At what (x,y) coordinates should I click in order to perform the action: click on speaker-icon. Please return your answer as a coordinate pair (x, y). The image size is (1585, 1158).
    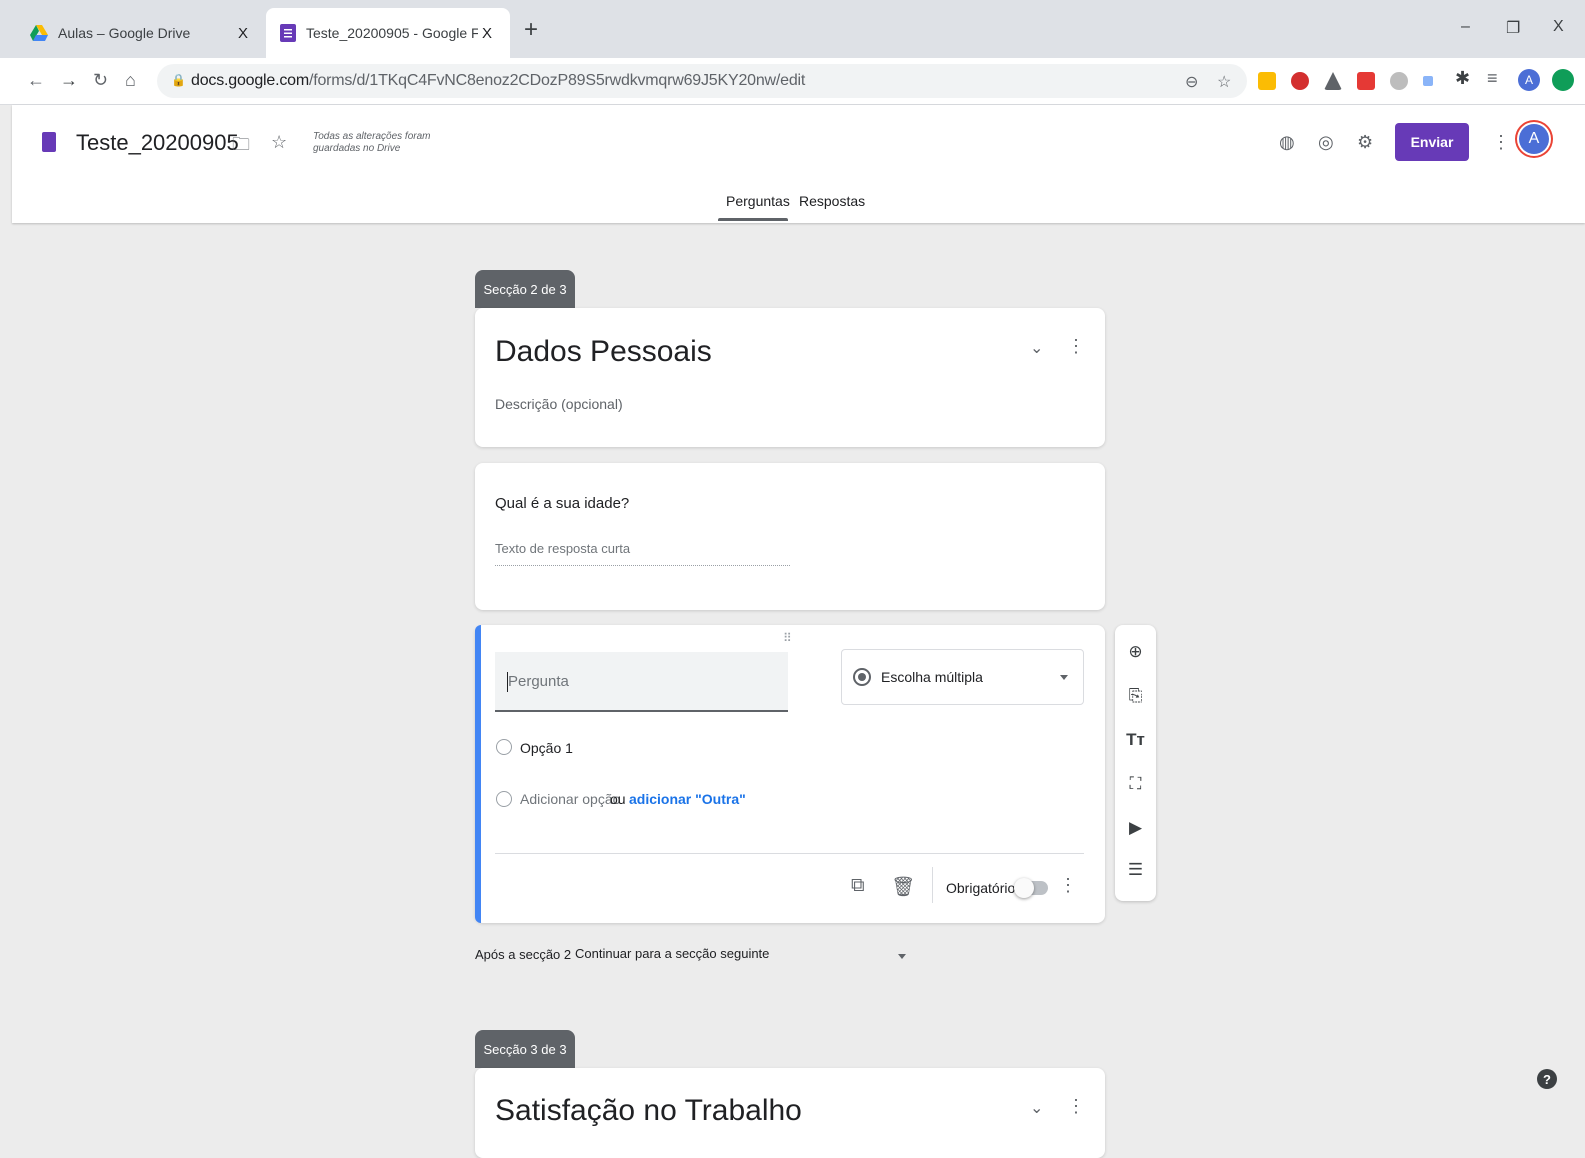
    Looking at the image, I should click on (1428, 81).